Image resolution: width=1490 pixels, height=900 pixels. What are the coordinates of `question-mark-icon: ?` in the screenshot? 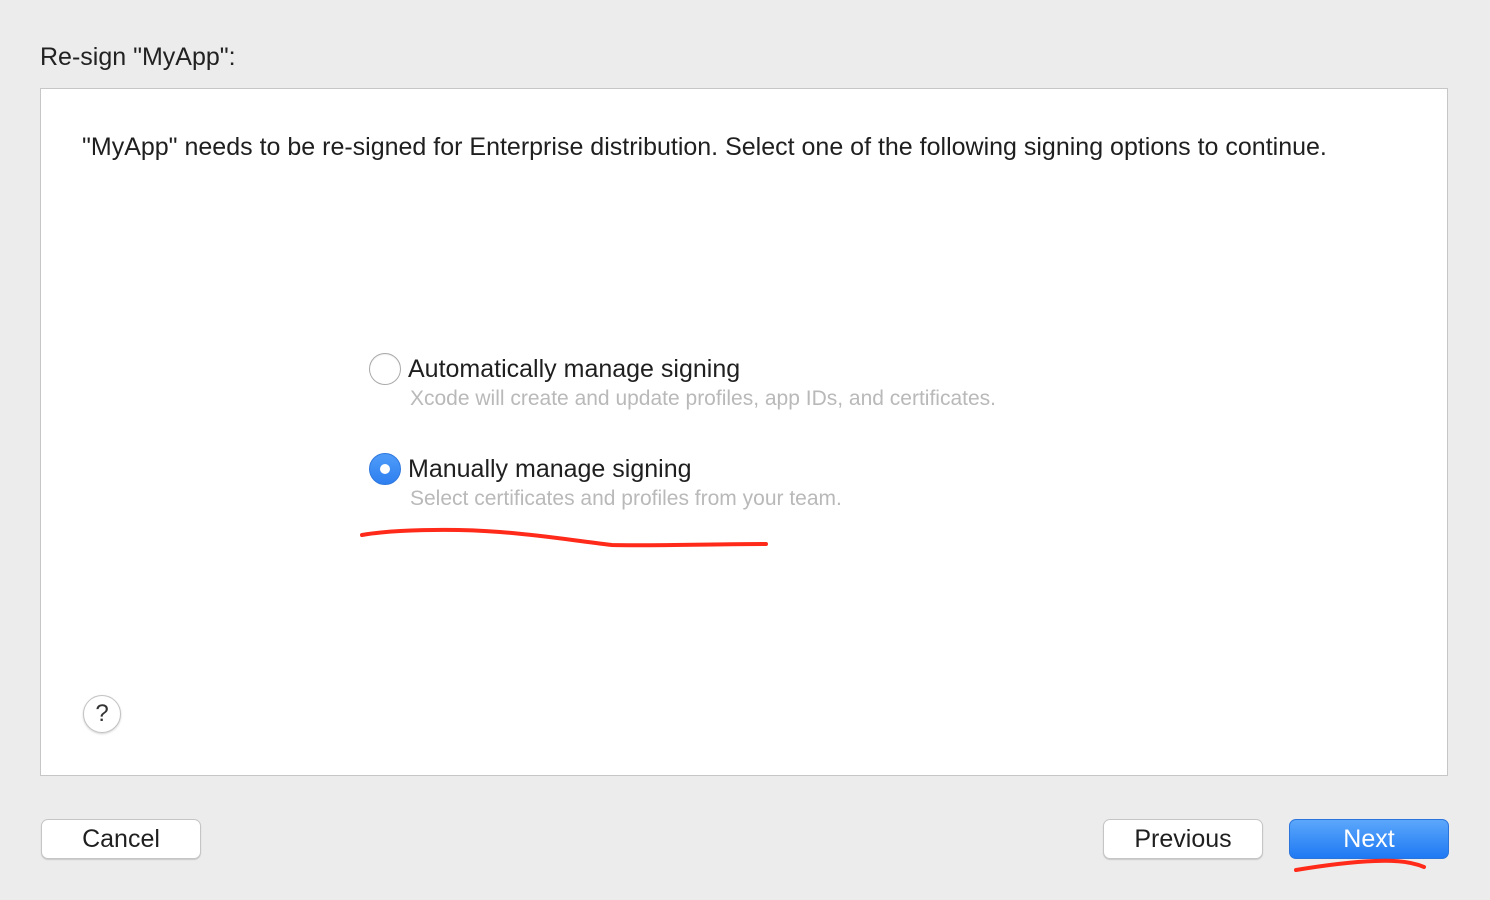 It's located at (102, 713).